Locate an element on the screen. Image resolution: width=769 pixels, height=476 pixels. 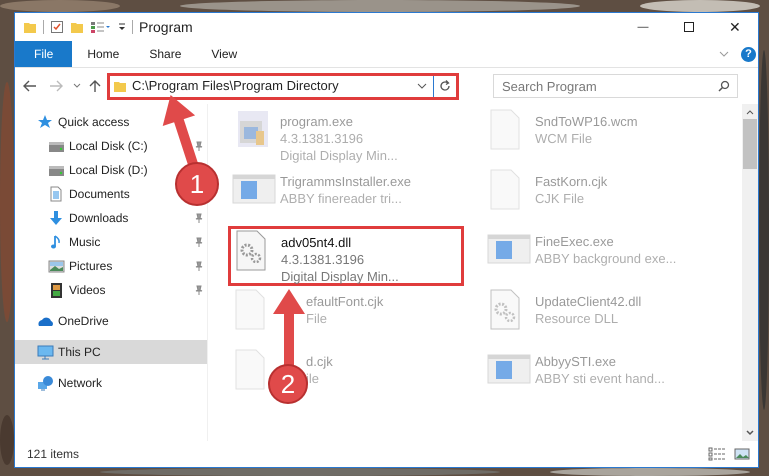
sidebar-item: This PC is located at coordinates (111, 352).